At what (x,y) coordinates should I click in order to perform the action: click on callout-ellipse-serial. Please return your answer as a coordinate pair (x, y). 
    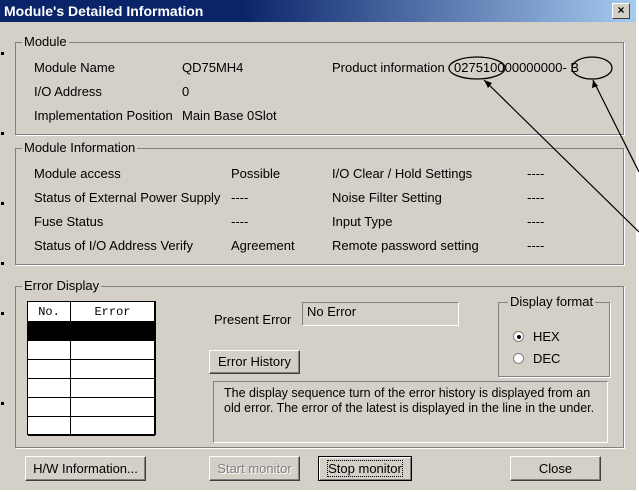
    Looking at the image, I should click on (477, 68).